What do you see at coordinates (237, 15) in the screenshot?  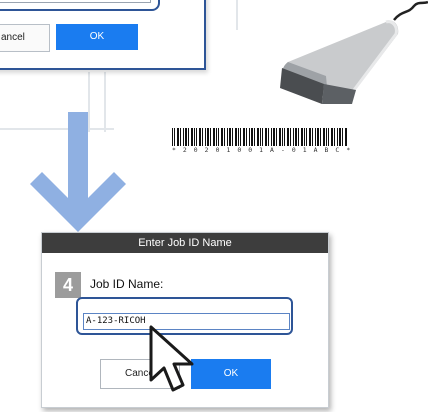 I see `background-divider` at bounding box center [237, 15].